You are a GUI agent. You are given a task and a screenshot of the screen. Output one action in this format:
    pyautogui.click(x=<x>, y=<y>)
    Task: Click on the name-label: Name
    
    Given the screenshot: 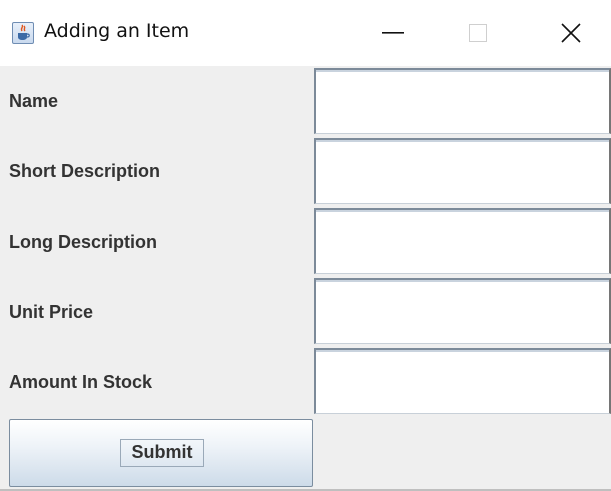 What is the action you would take?
    pyautogui.click(x=34, y=101)
    